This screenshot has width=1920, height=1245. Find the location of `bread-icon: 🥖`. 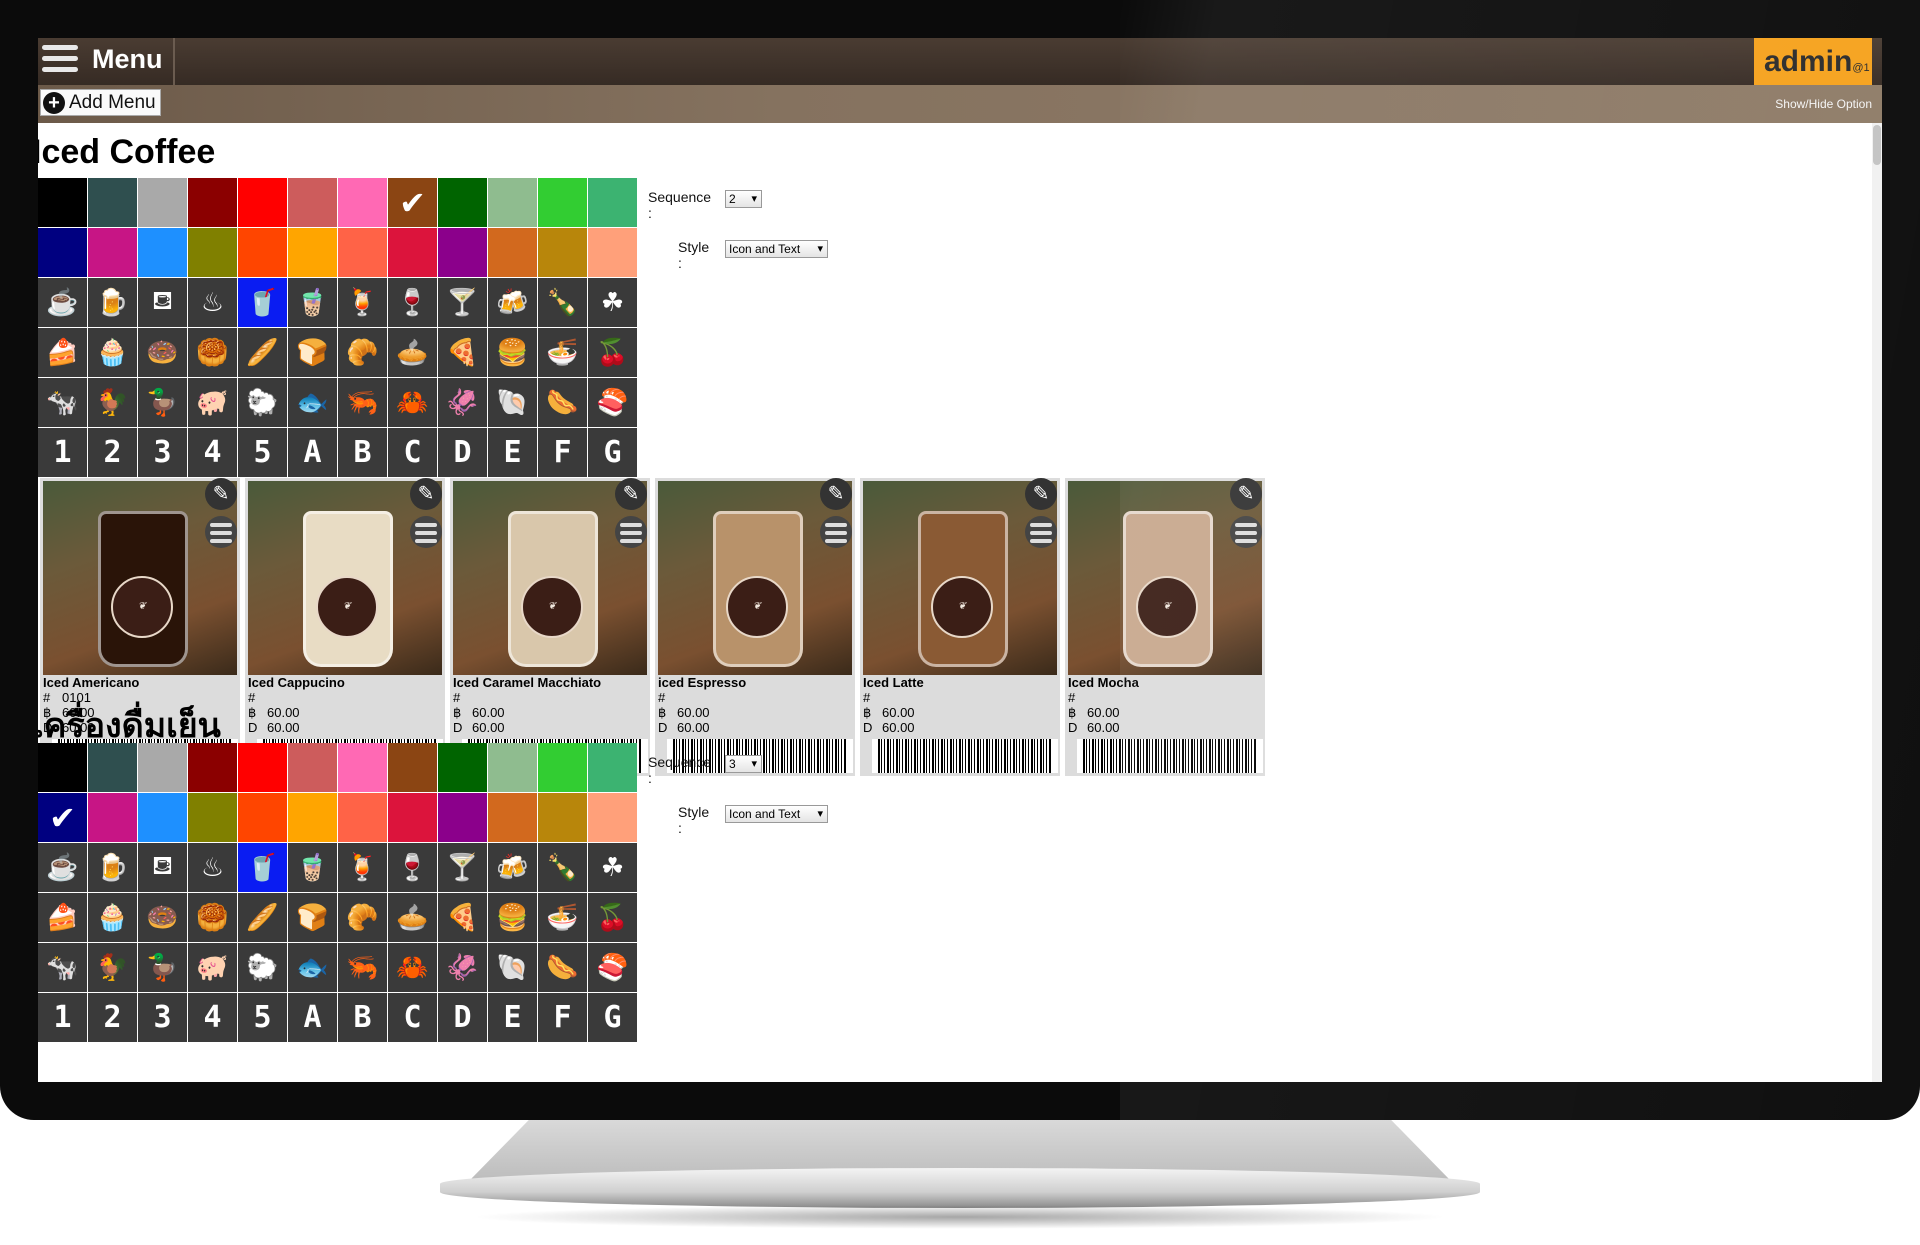

bread-icon: 🥖 is located at coordinates (262, 917).